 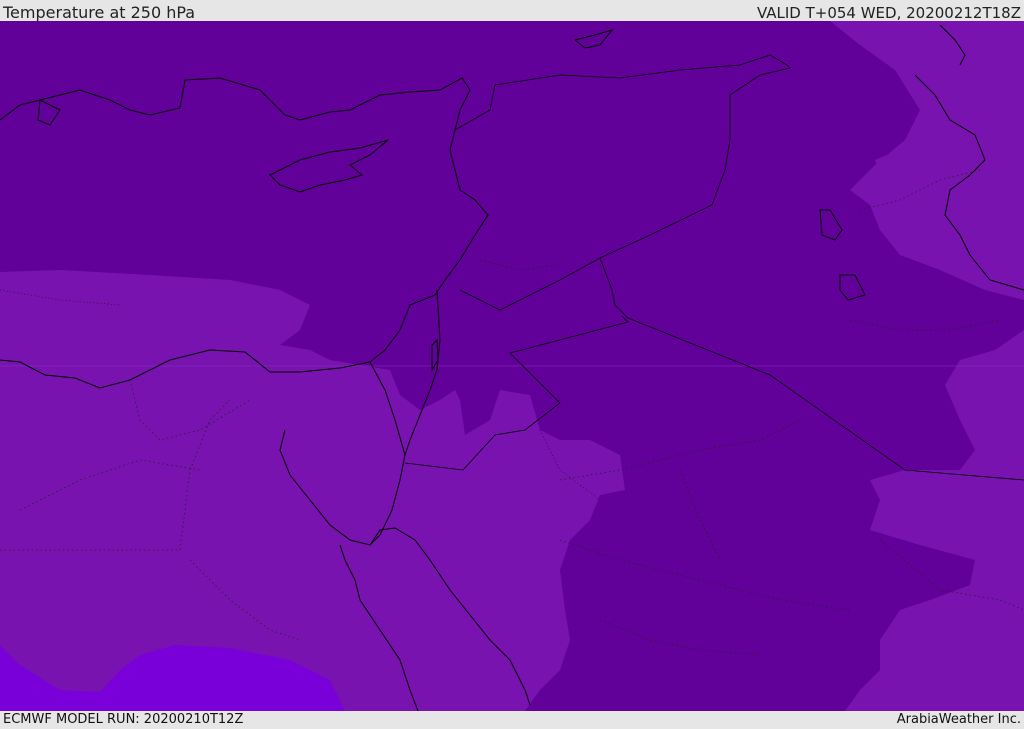 I want to click on valid-time: VALID T+054 WED, 20200212T18Z, so click(x=888, y=13).